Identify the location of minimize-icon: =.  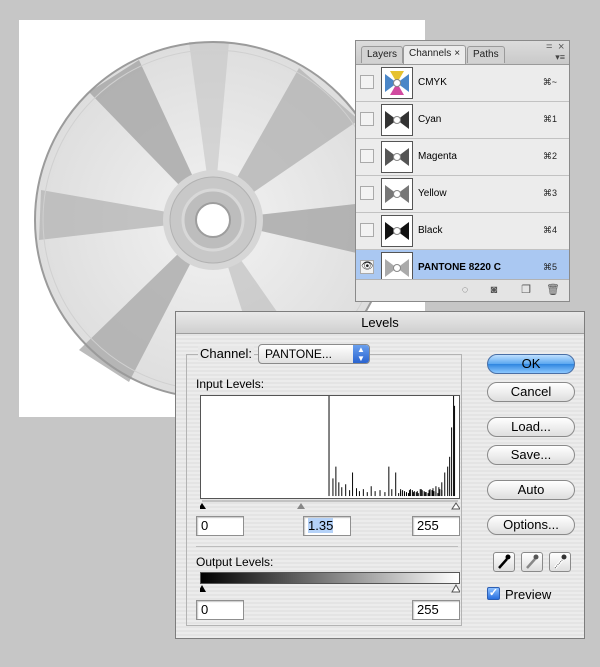
(549, 47).